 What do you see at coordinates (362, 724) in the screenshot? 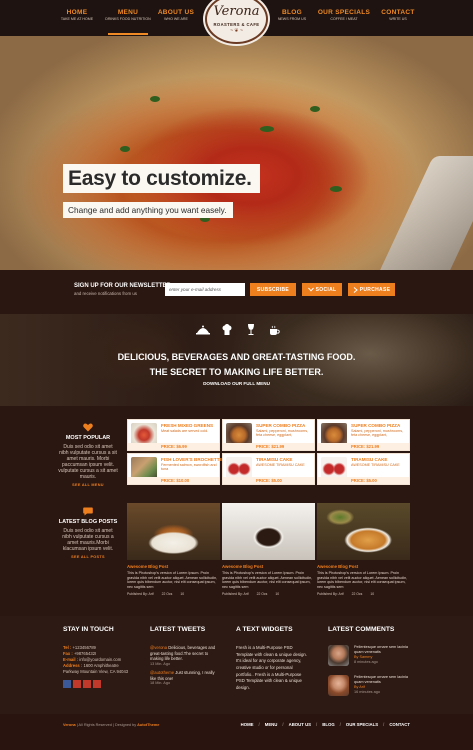
I see `bottom-link-specials: OUR SPECIALS` at bounding box center [362, 724].